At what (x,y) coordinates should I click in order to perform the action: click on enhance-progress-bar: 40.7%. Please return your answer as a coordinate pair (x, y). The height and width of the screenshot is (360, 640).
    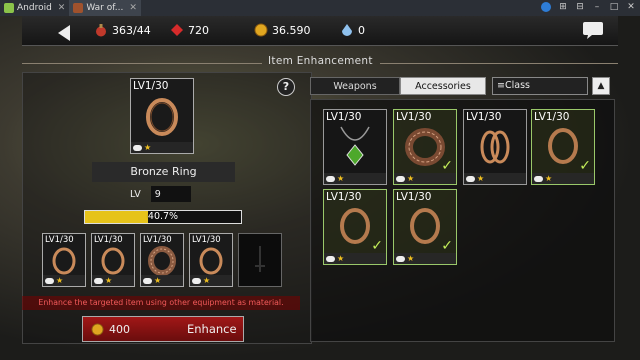
    Looking at the image, I should click on (163, 217).